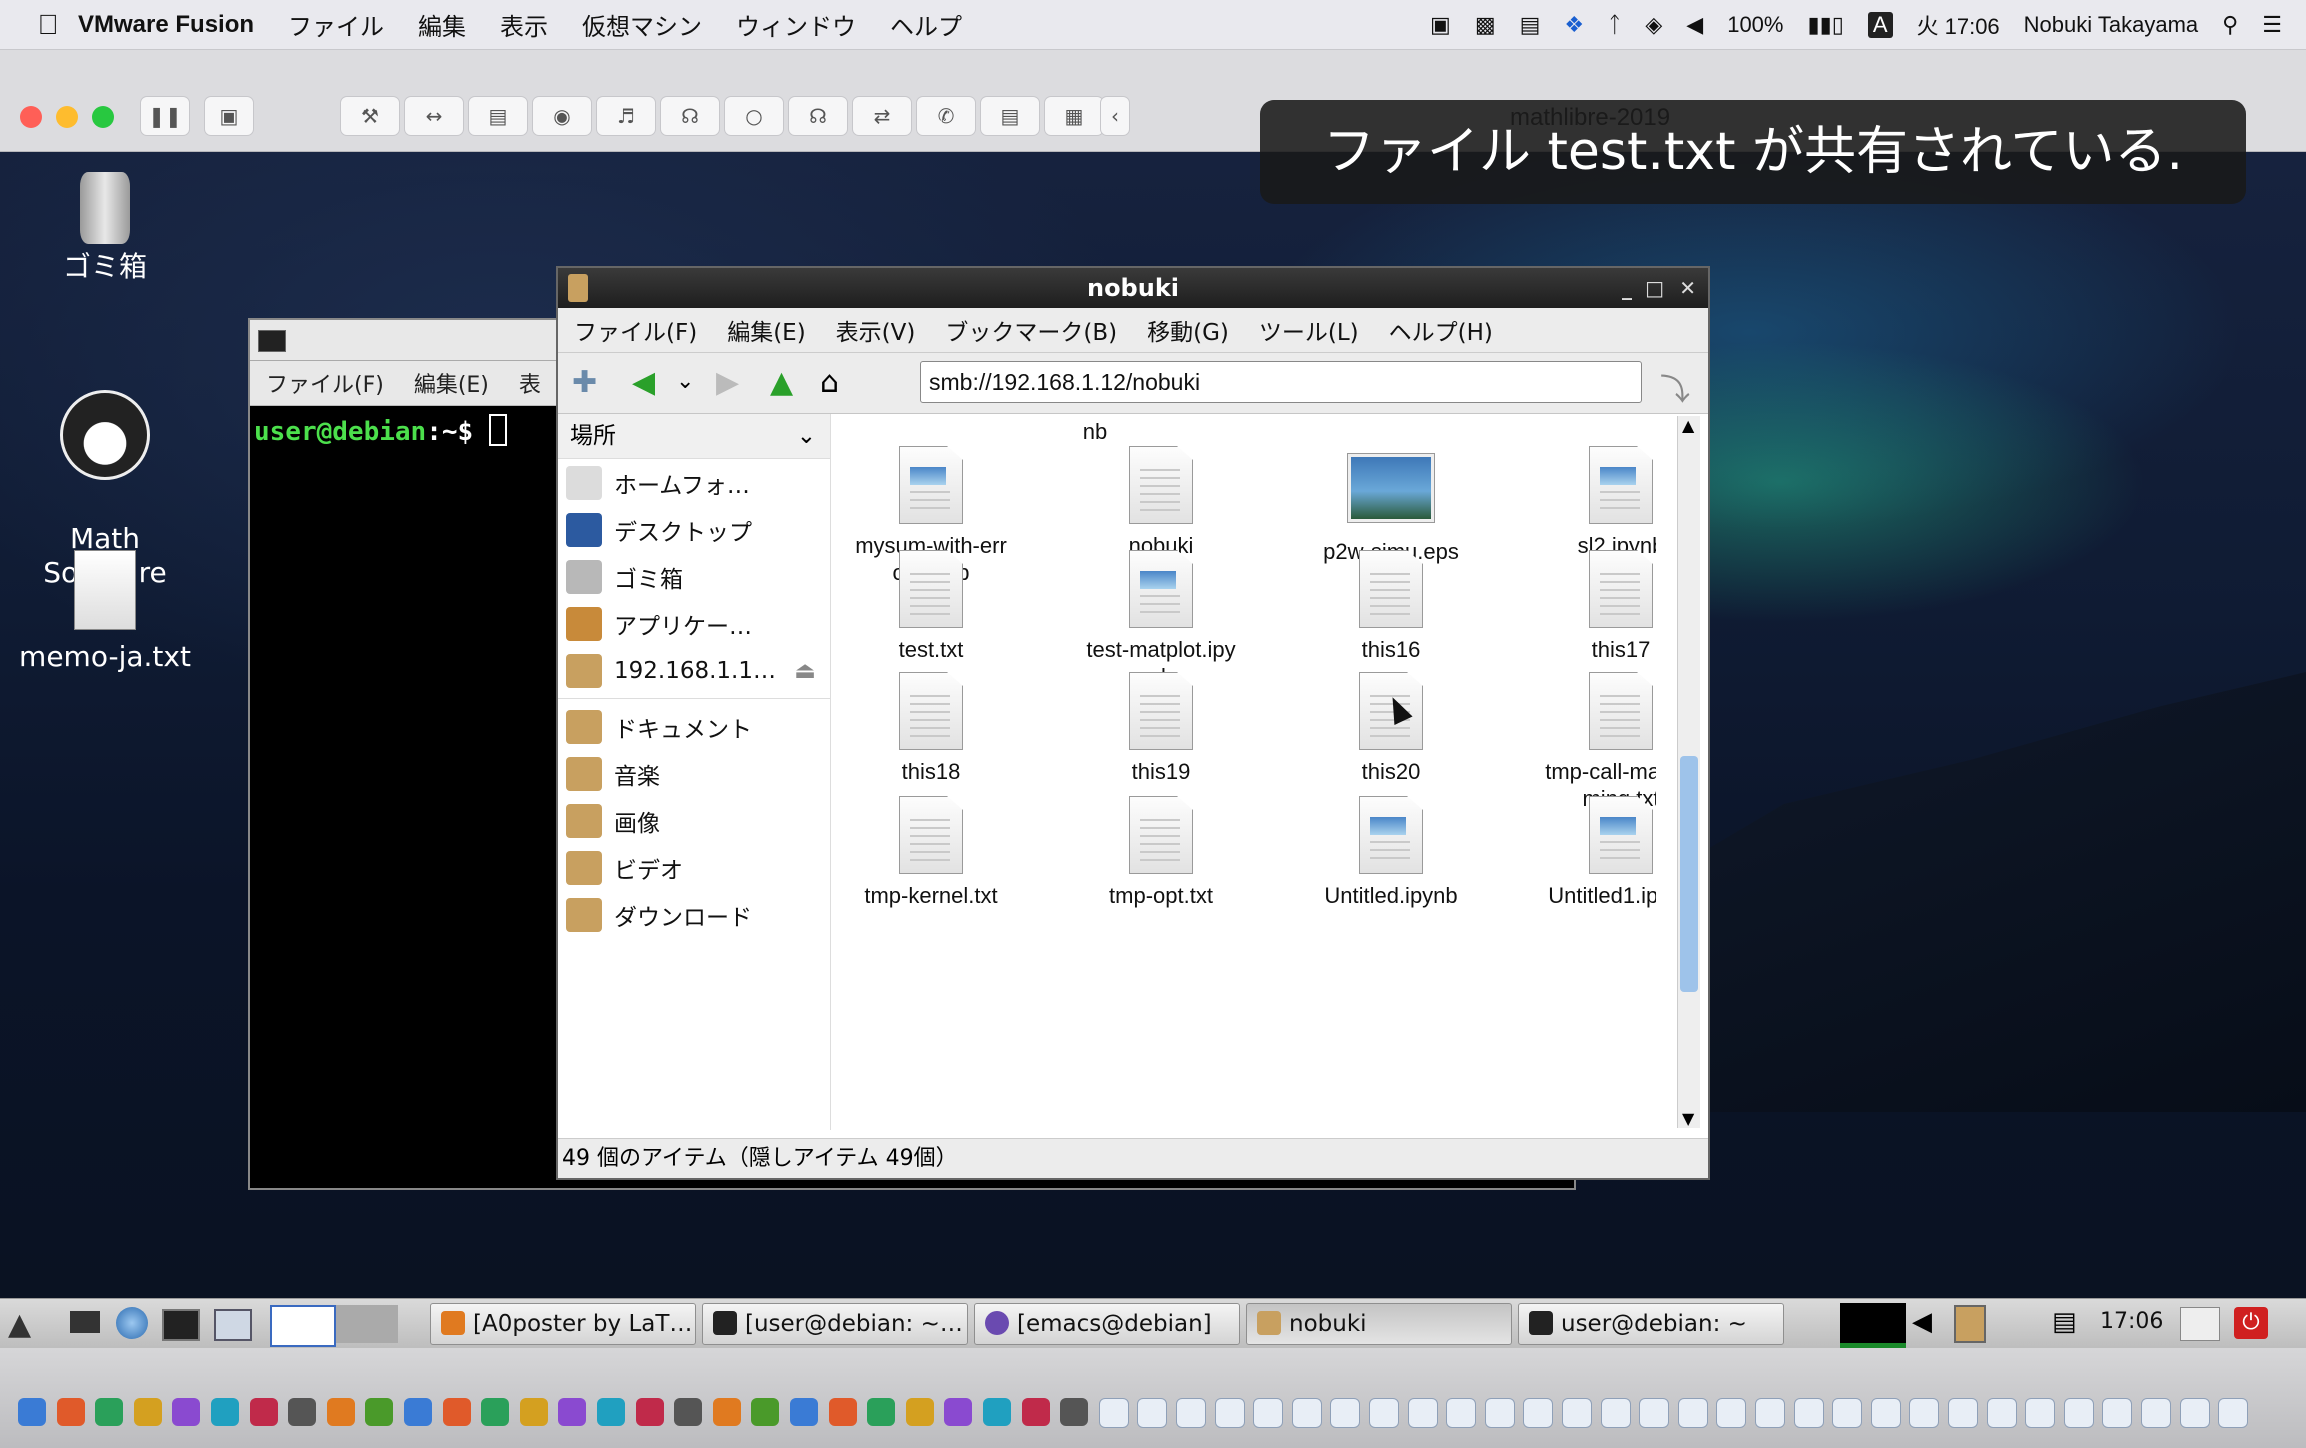 The image size is (2306, 1448). I want to click on menu-file: ファイル, so click(336, 24).